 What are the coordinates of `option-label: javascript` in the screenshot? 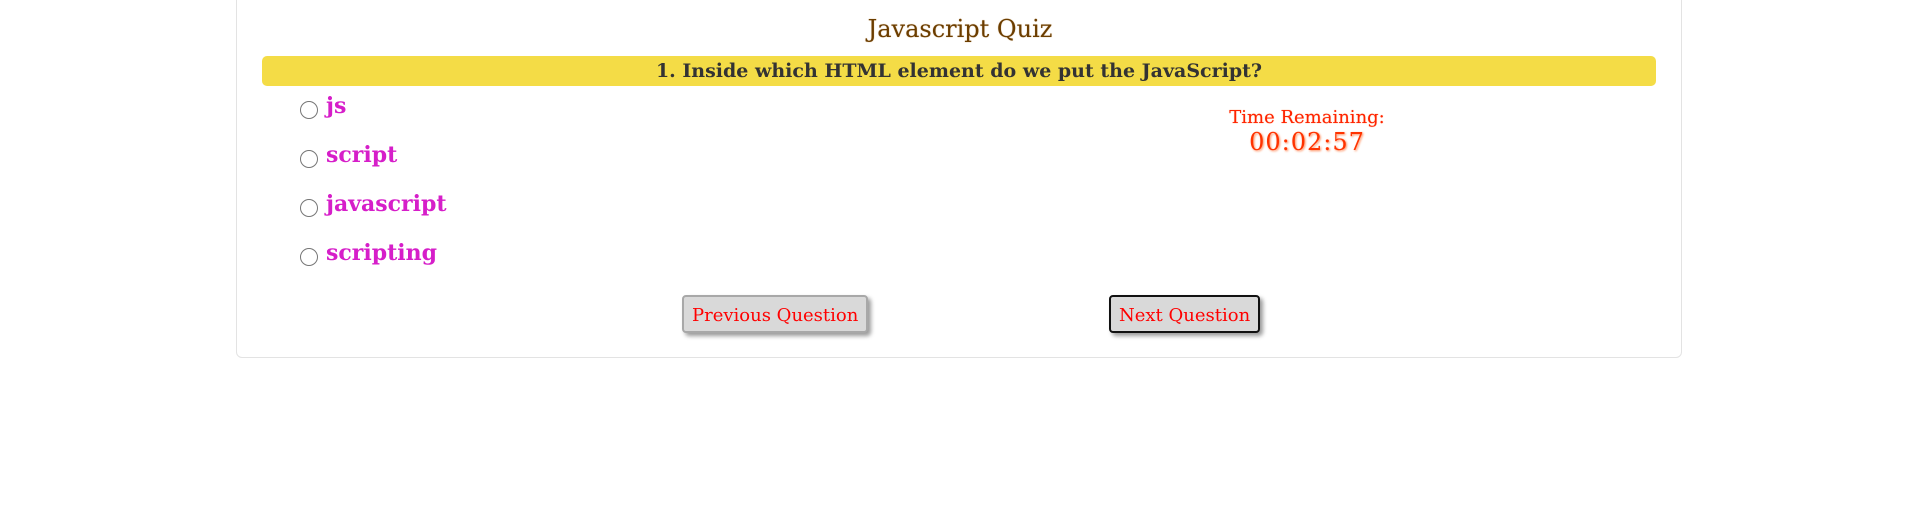 It's located at (386, 204).